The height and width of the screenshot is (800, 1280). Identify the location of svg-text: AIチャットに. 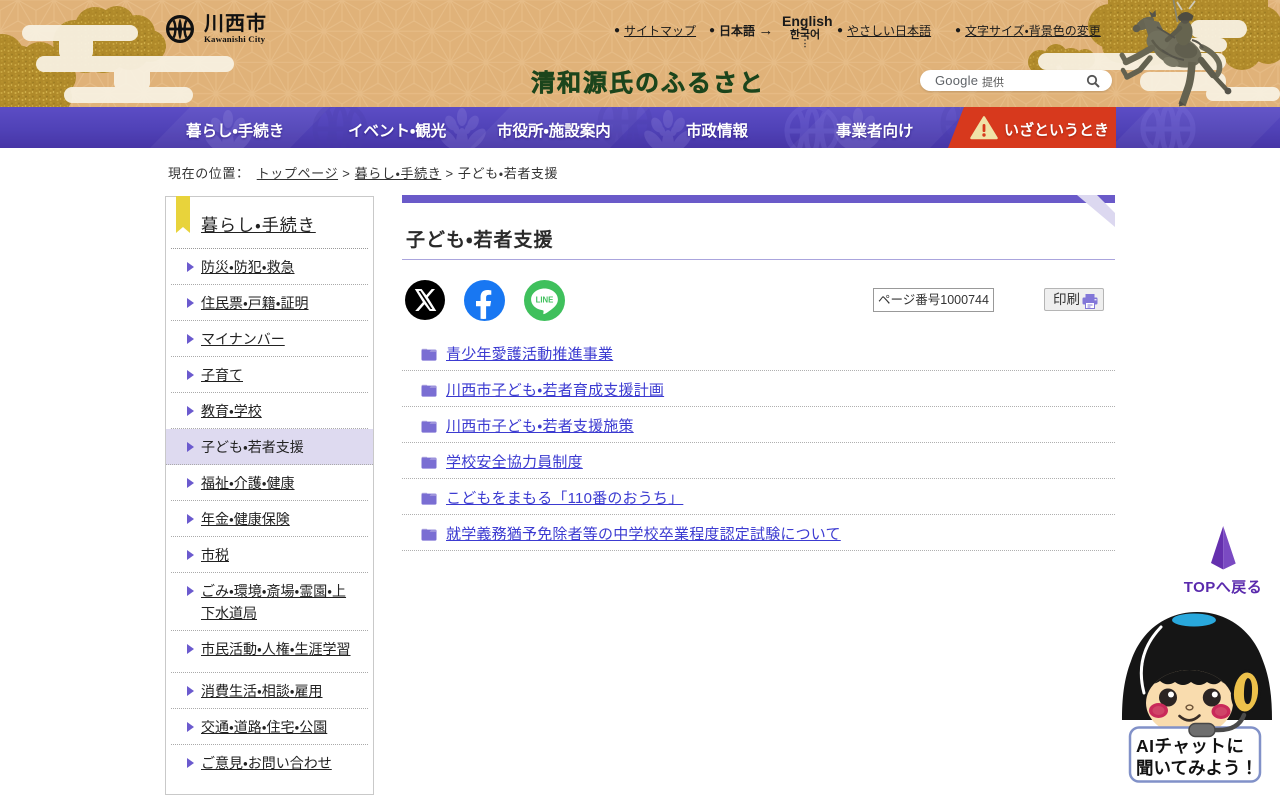
(1190, 746).